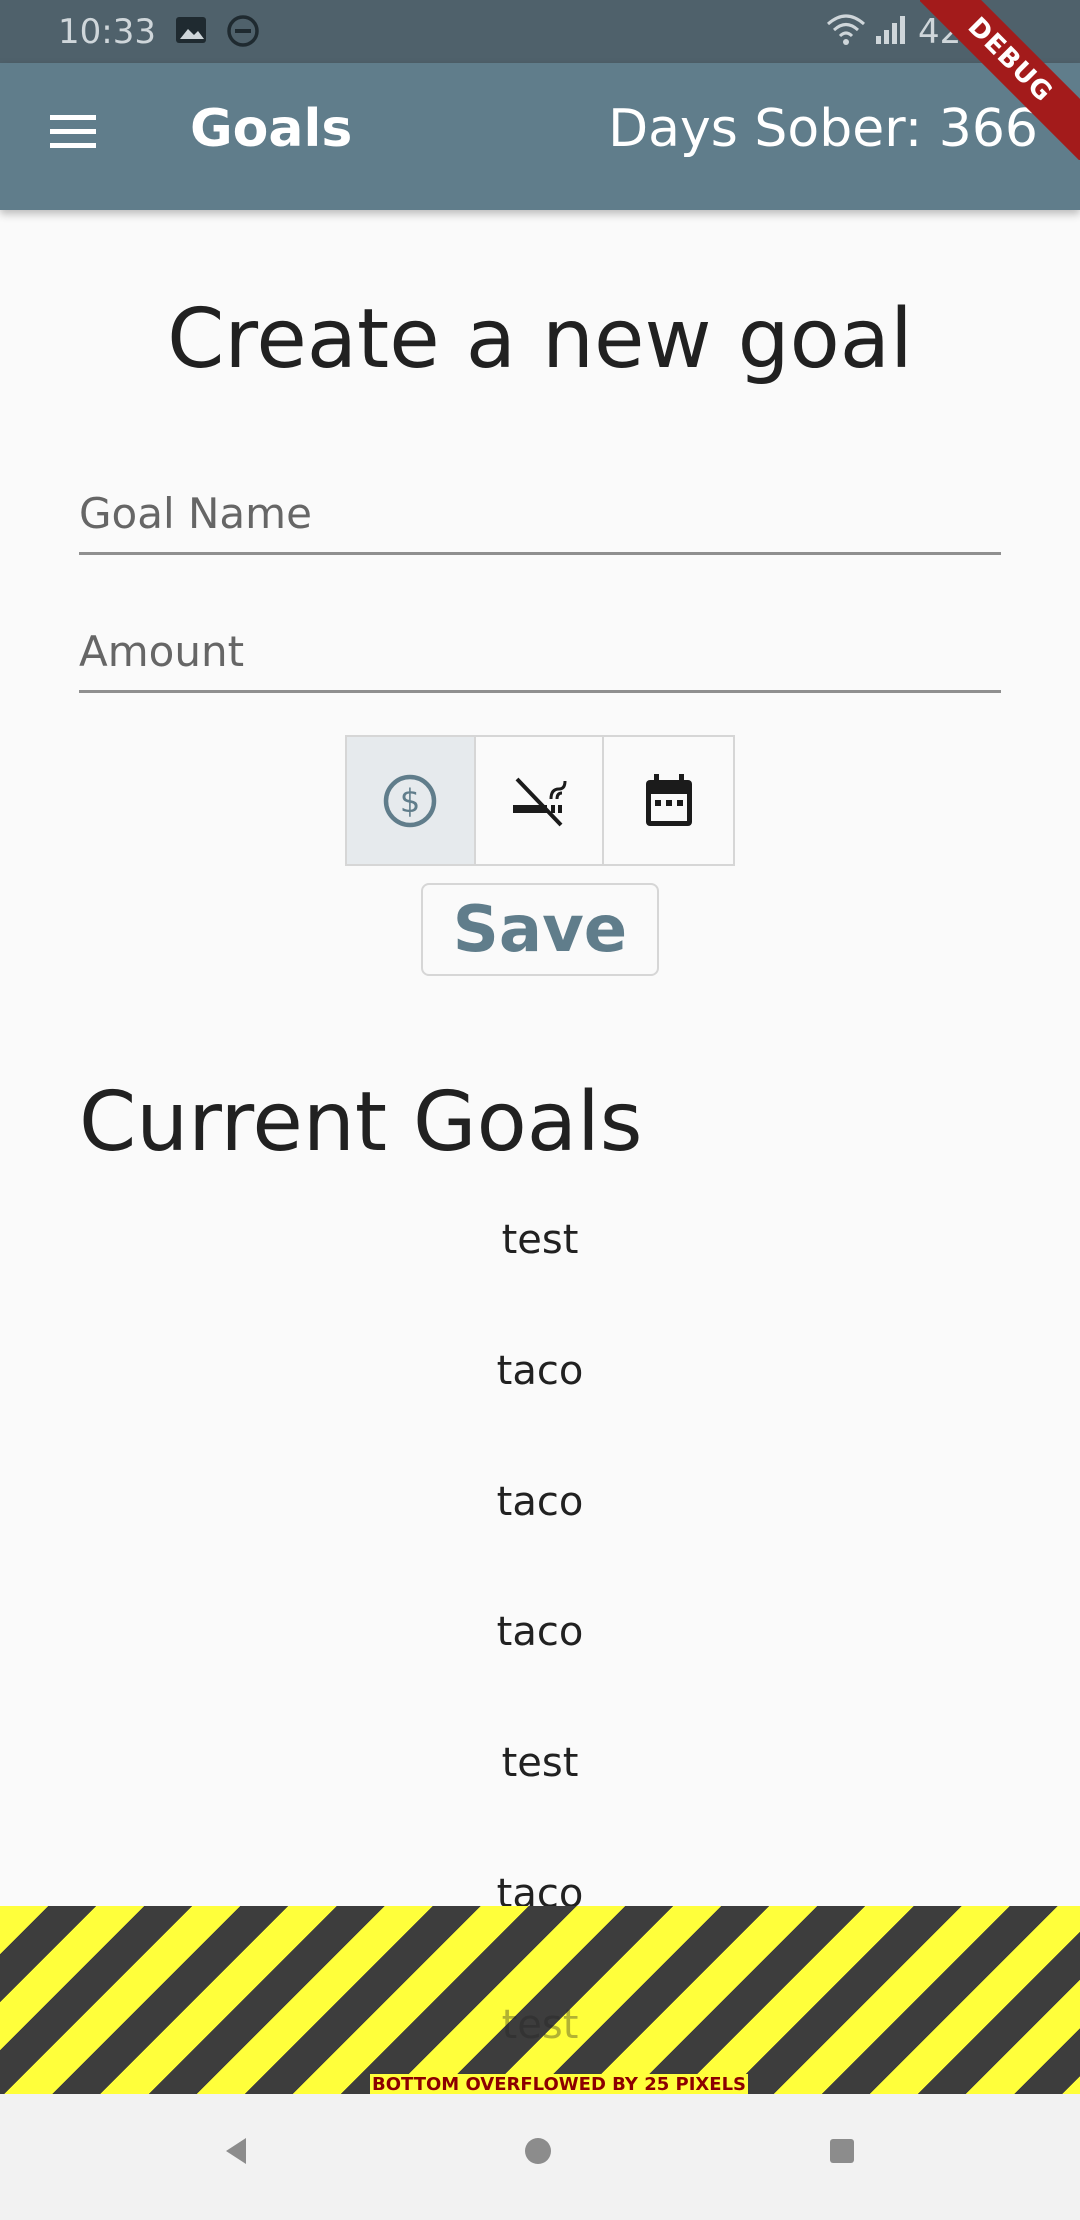  I want to click on goal-name-field, so click(540, 510).